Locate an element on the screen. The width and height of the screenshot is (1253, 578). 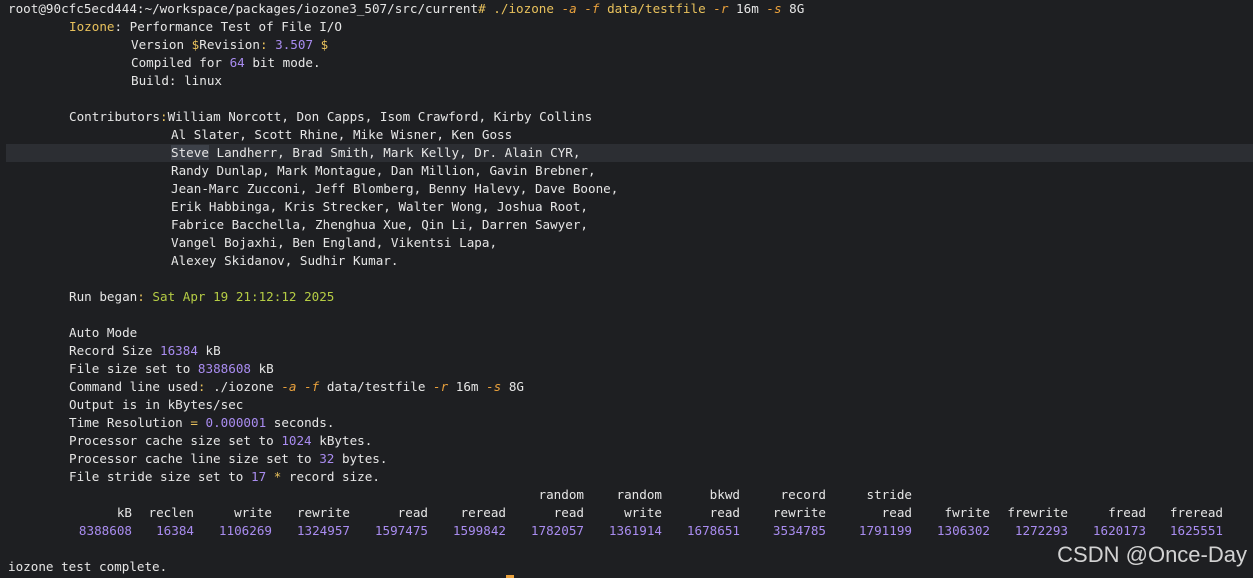
time-resolution-line: Time Resolution = 0.000001 seconds. is located at coordinates (201, 423).